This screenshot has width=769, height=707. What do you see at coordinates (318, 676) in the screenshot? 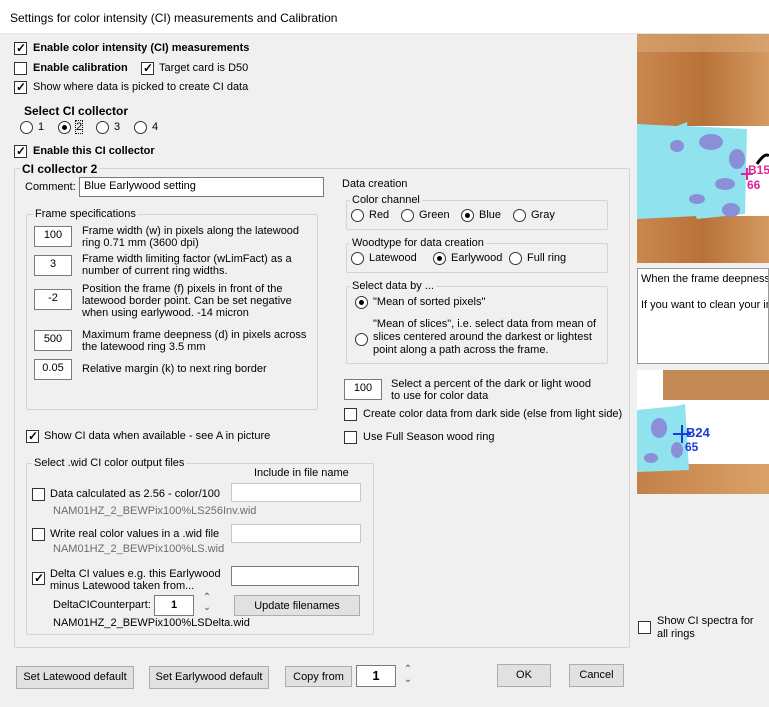
I see `copy-from-button: Copy from` at bounding box center [318, 676].